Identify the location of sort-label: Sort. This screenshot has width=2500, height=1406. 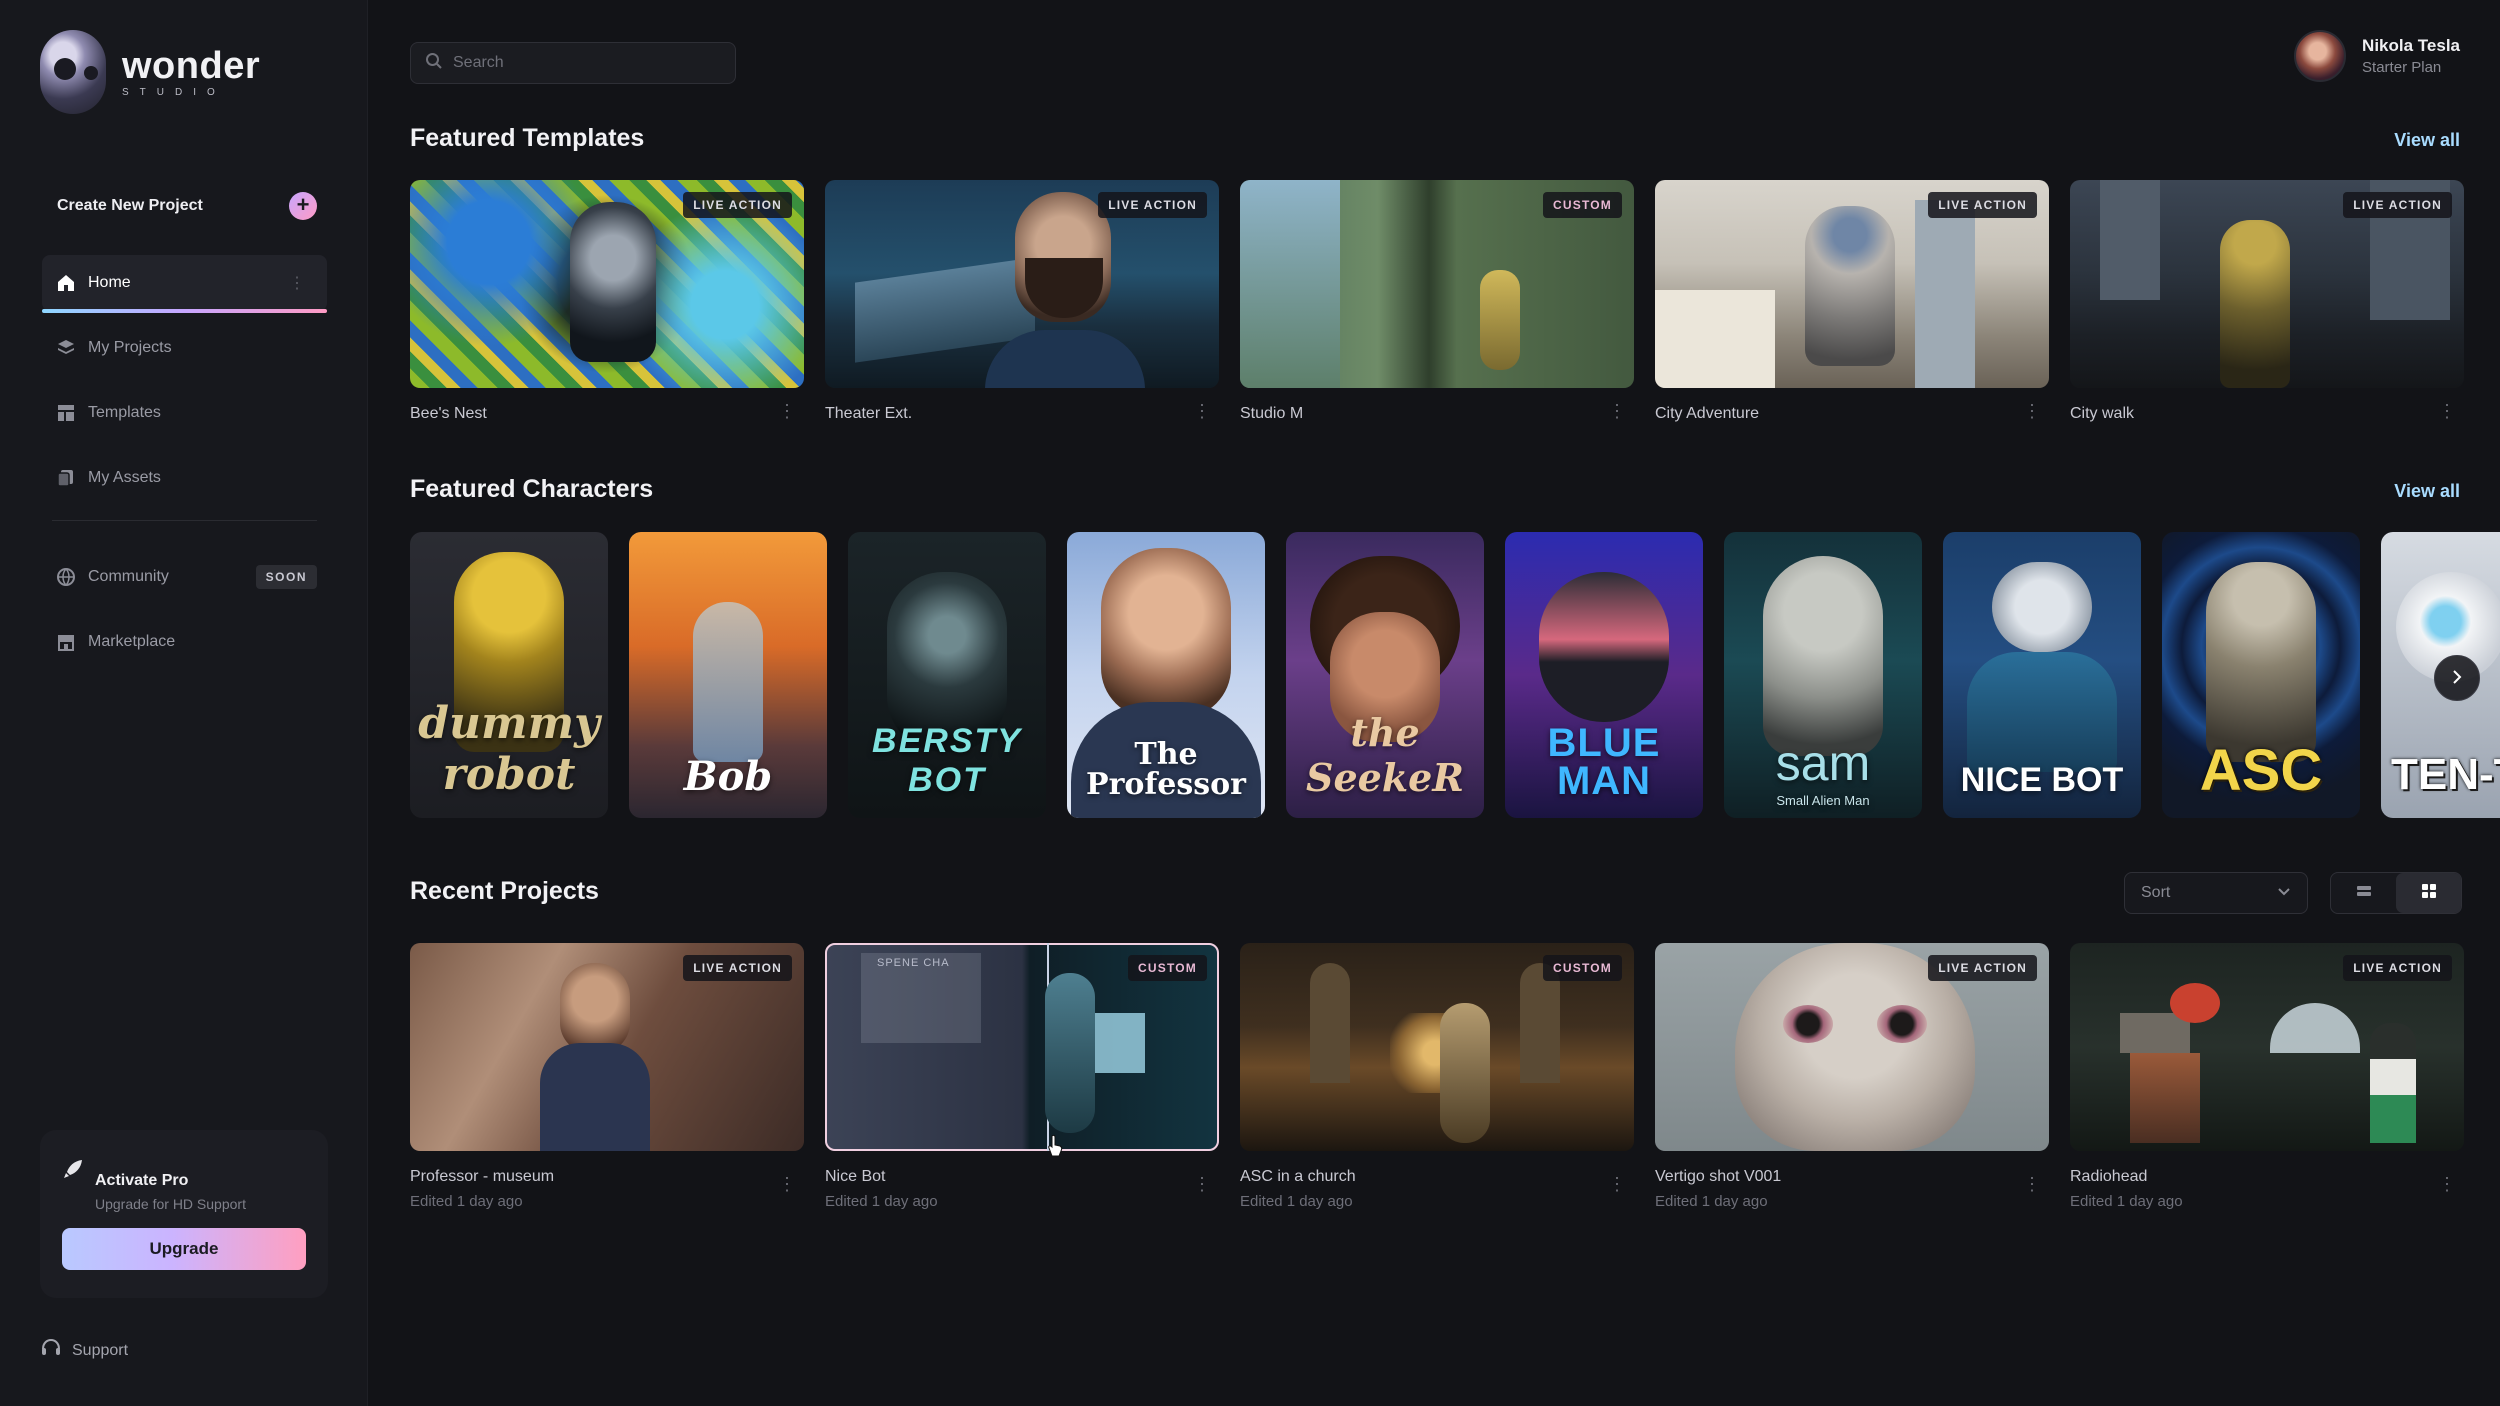
(2156, 892).